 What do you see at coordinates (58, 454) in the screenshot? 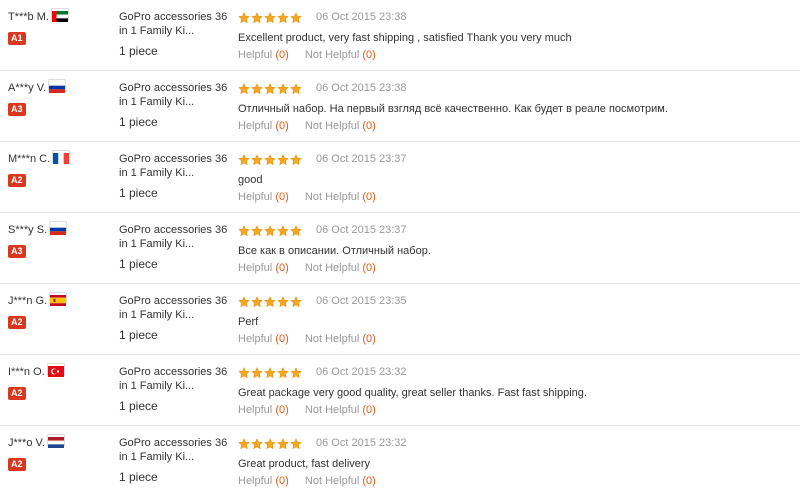
I see `buyer-info: J***o V. A2` at bounding box center [58, 454].